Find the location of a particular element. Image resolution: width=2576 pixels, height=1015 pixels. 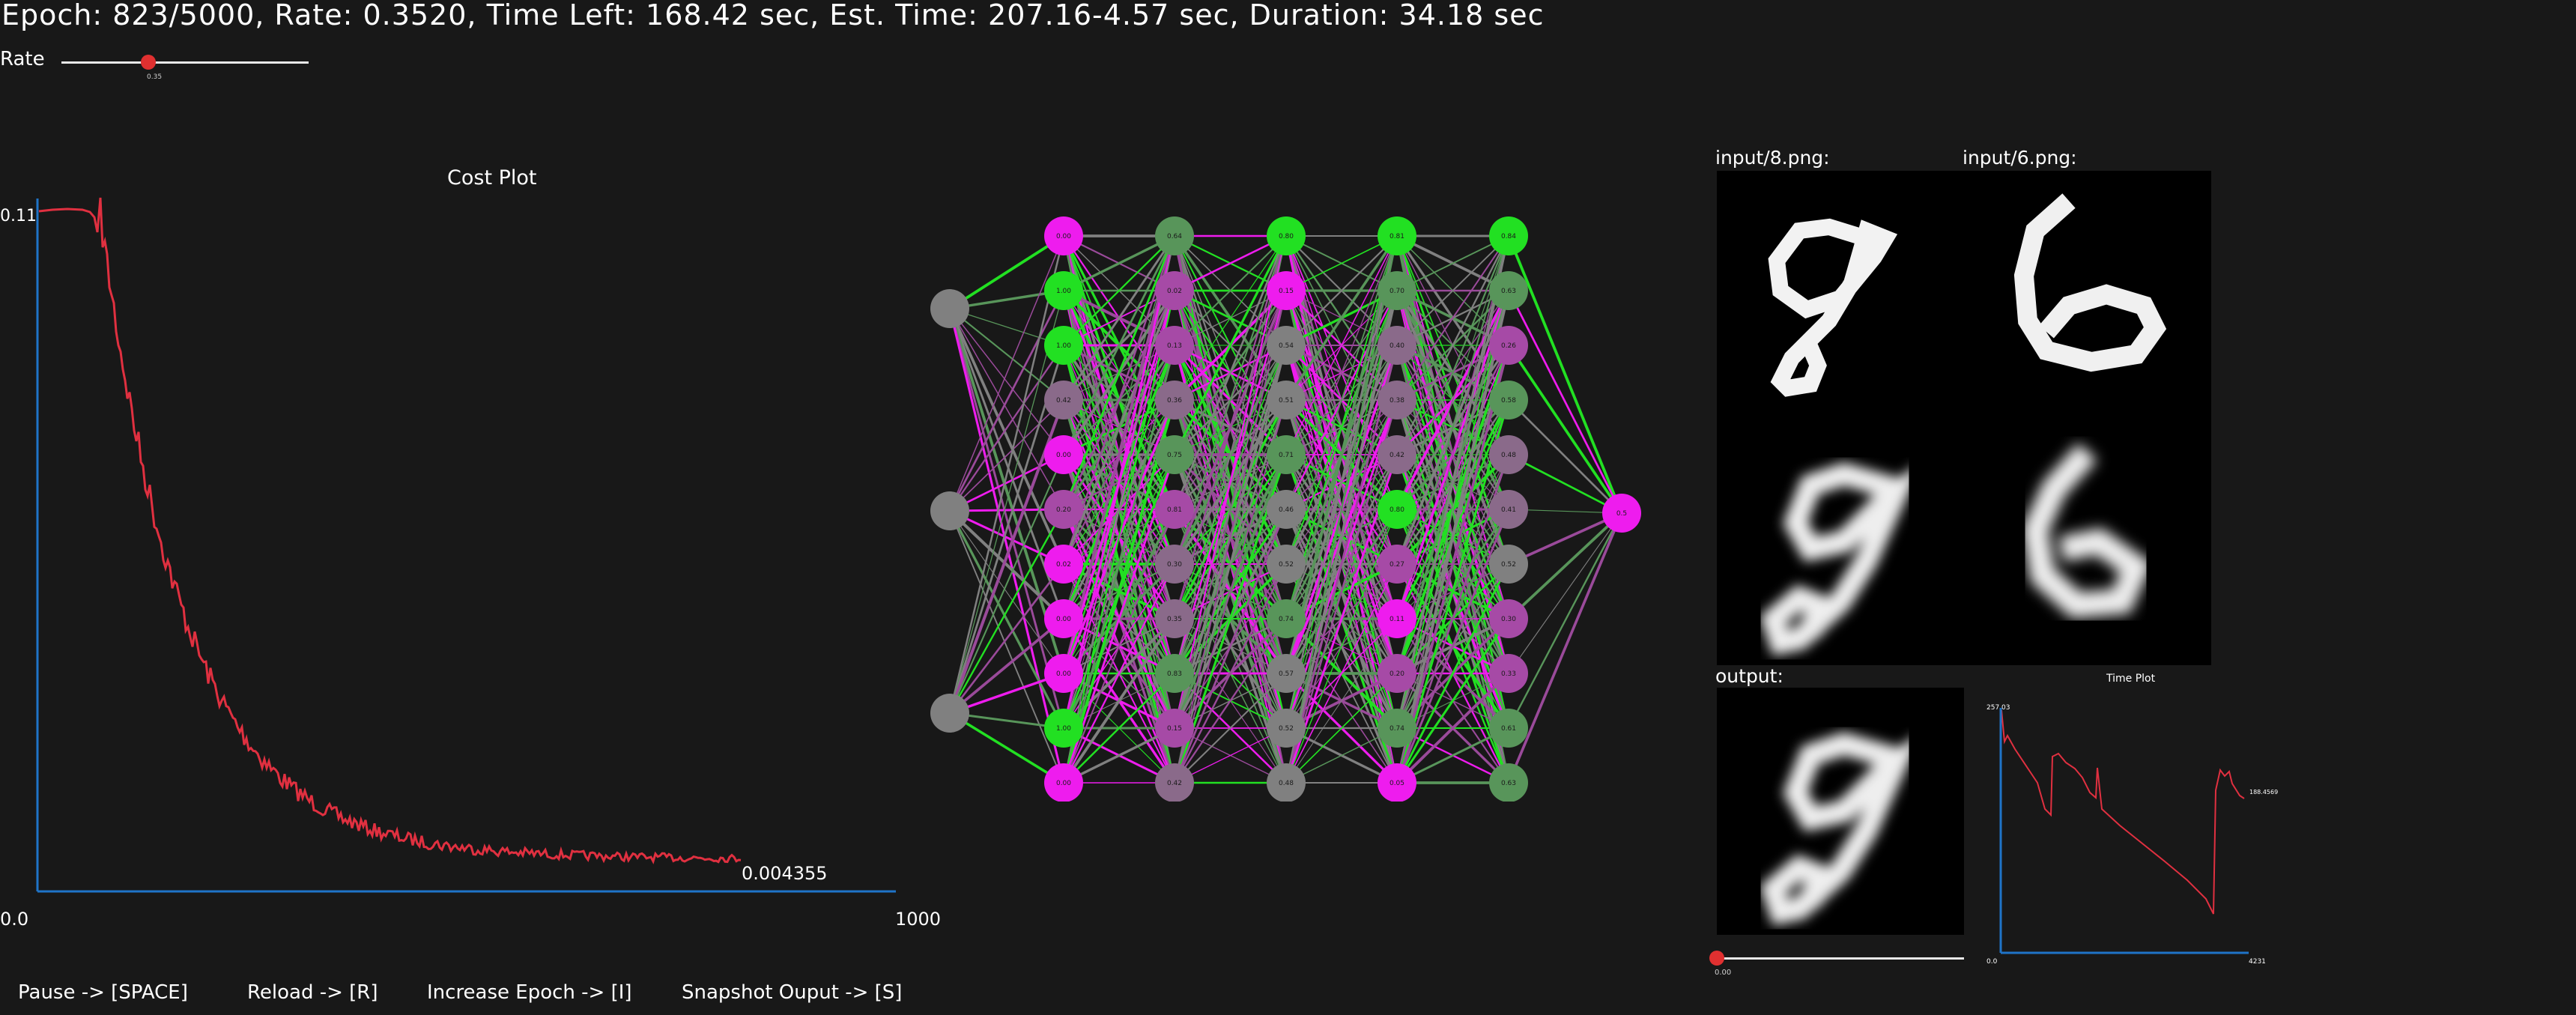

network-node-value: 0.40 is located at coordinates (1396, 346).